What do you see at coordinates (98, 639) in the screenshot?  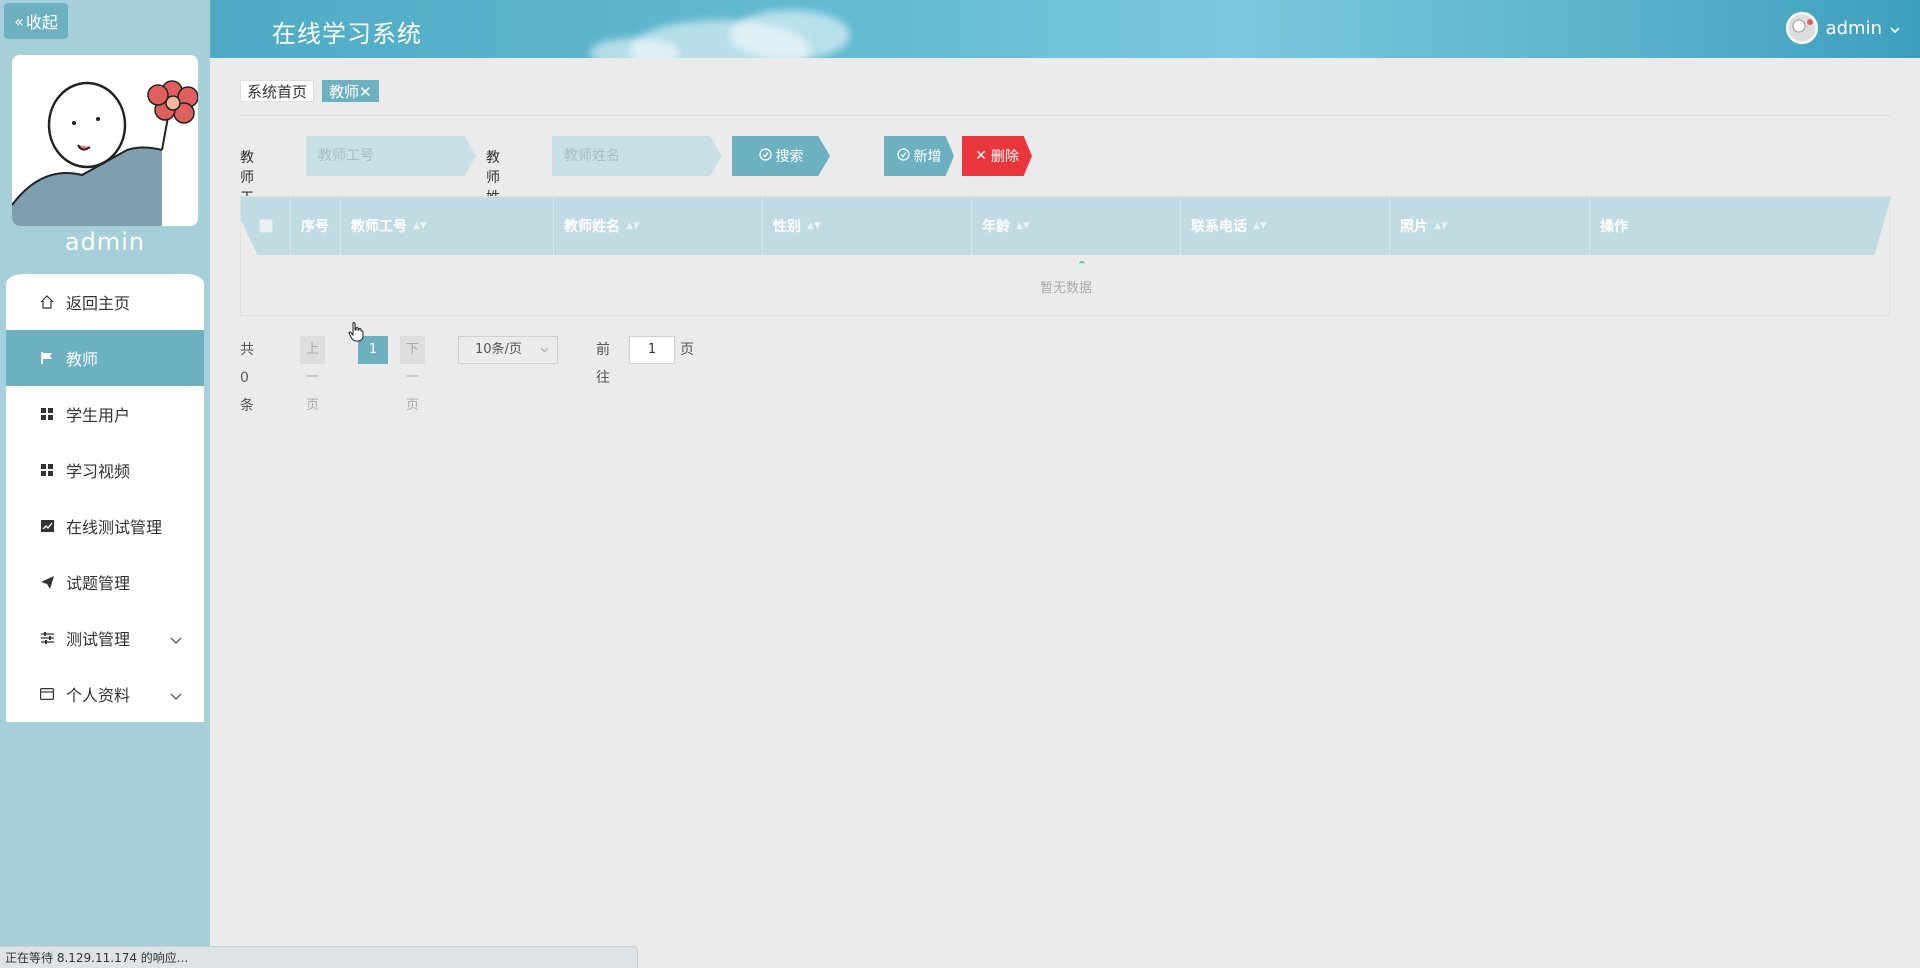 I see `sidebar-item-label: 测试管理` at bounding box center [98, 639].